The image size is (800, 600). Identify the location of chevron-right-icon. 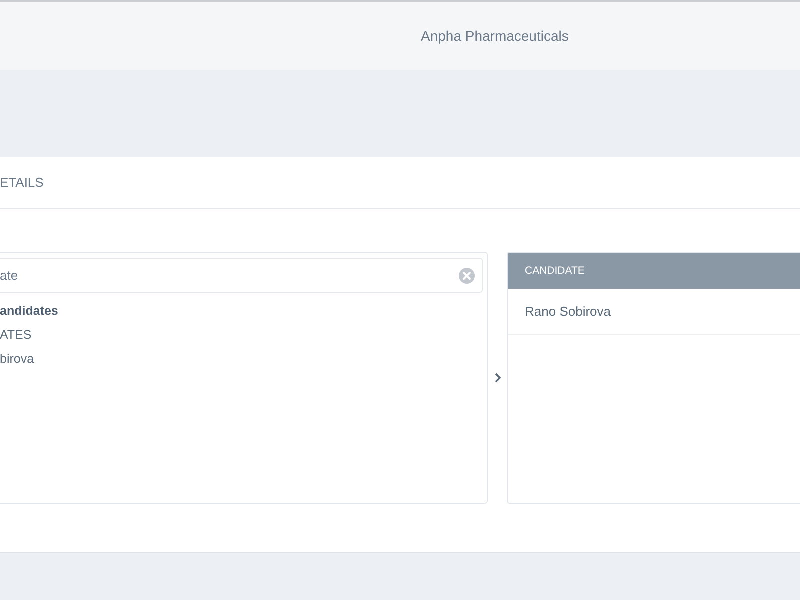
(497, 378).